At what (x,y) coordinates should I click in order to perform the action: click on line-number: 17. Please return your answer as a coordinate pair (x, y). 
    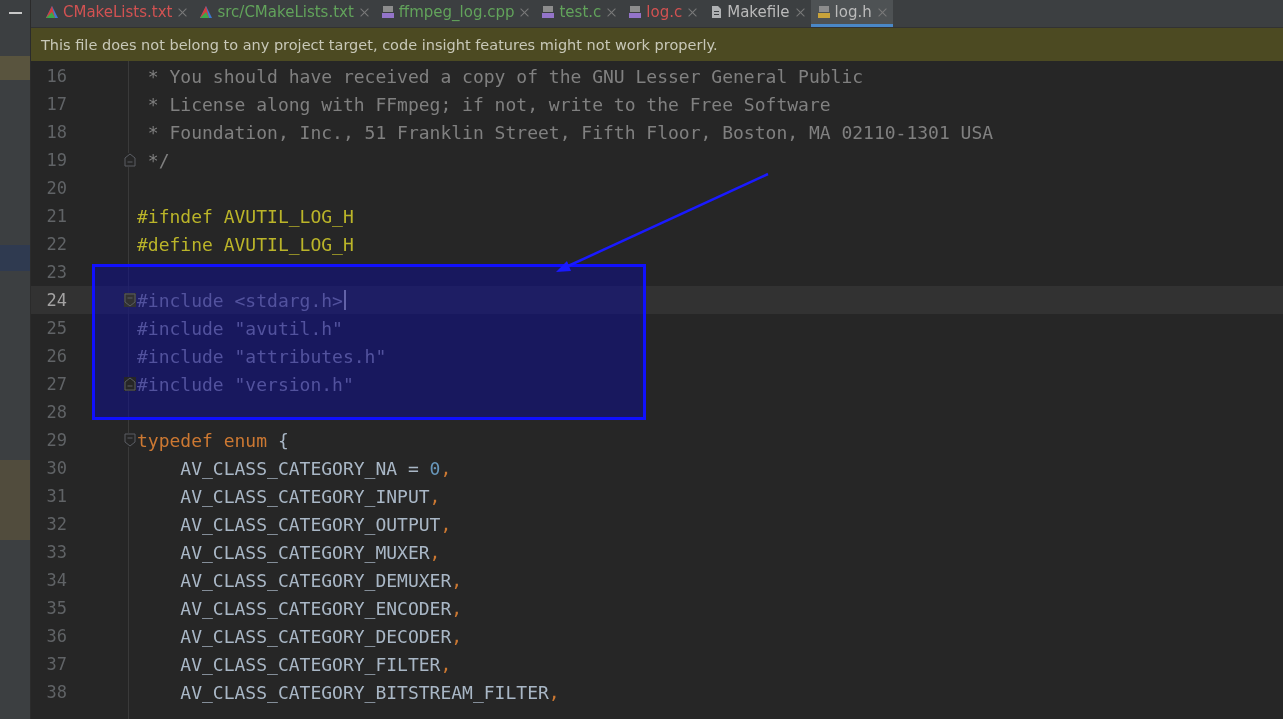
    Looking at the image, I should click on (56, 104).